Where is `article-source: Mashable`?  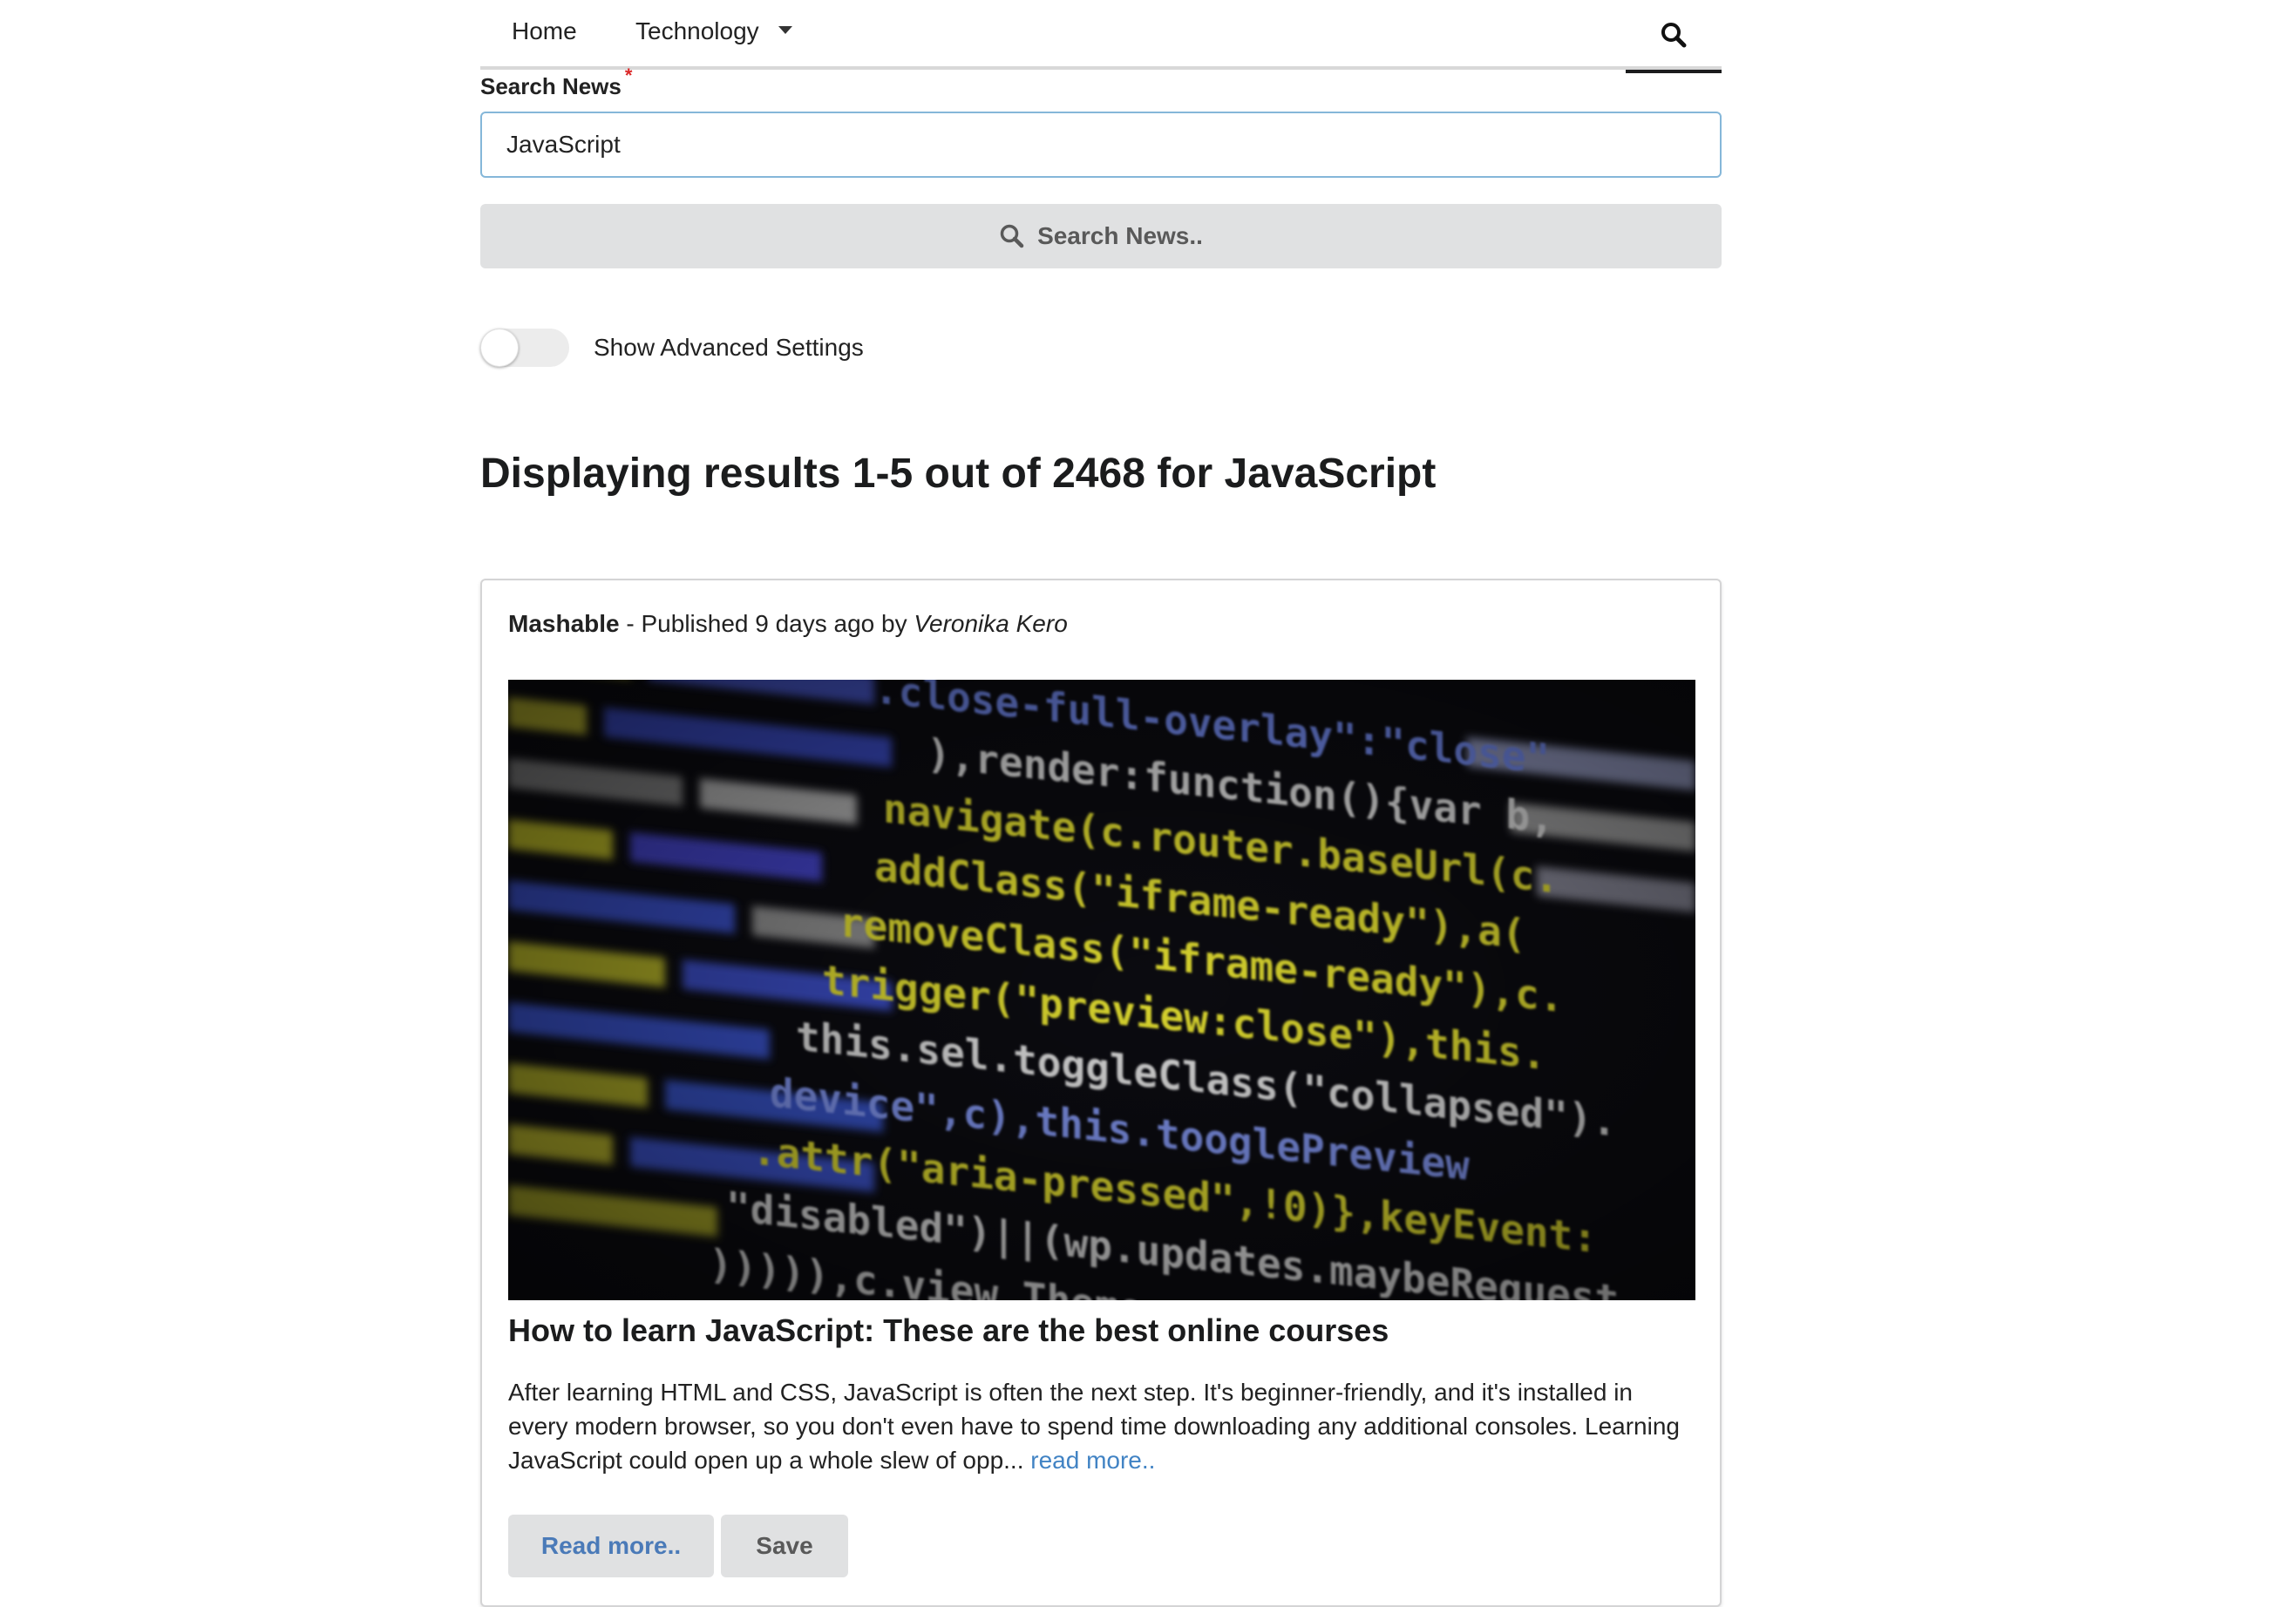
article-source: Mashable is located at coordinates (564, 623).